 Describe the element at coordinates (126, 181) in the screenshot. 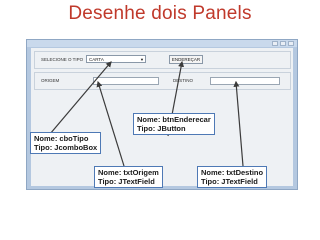

I see `annotation-origem-type: Tipo: JTextField` at that location.